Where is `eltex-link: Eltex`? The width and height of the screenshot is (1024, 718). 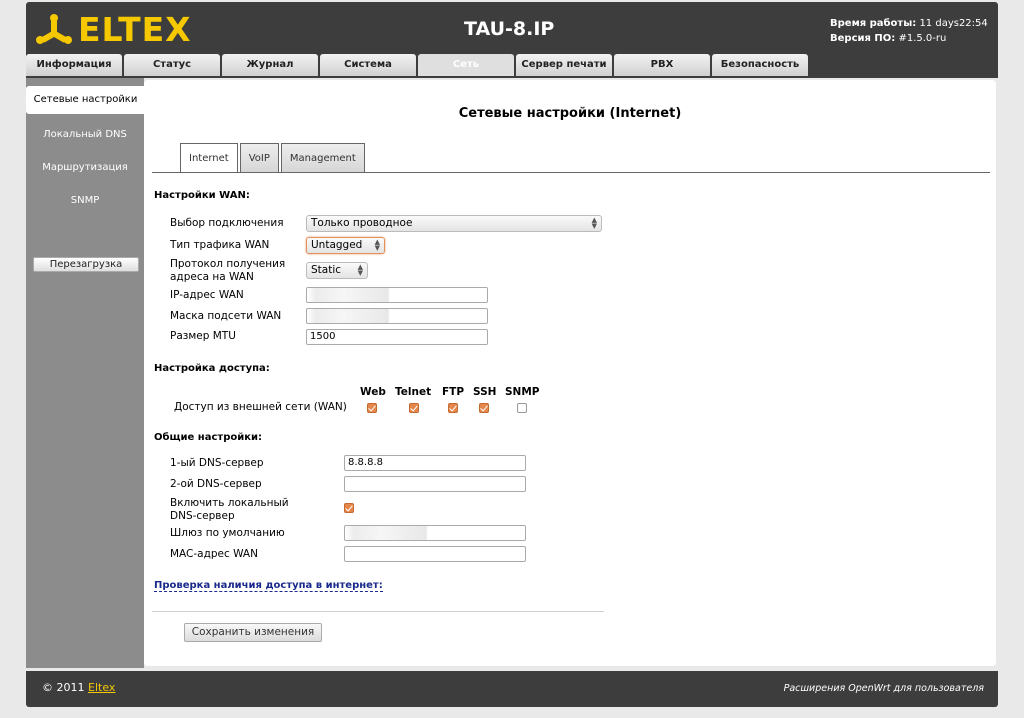
eltex-link: Eltex is located at coordinates (101, 687).